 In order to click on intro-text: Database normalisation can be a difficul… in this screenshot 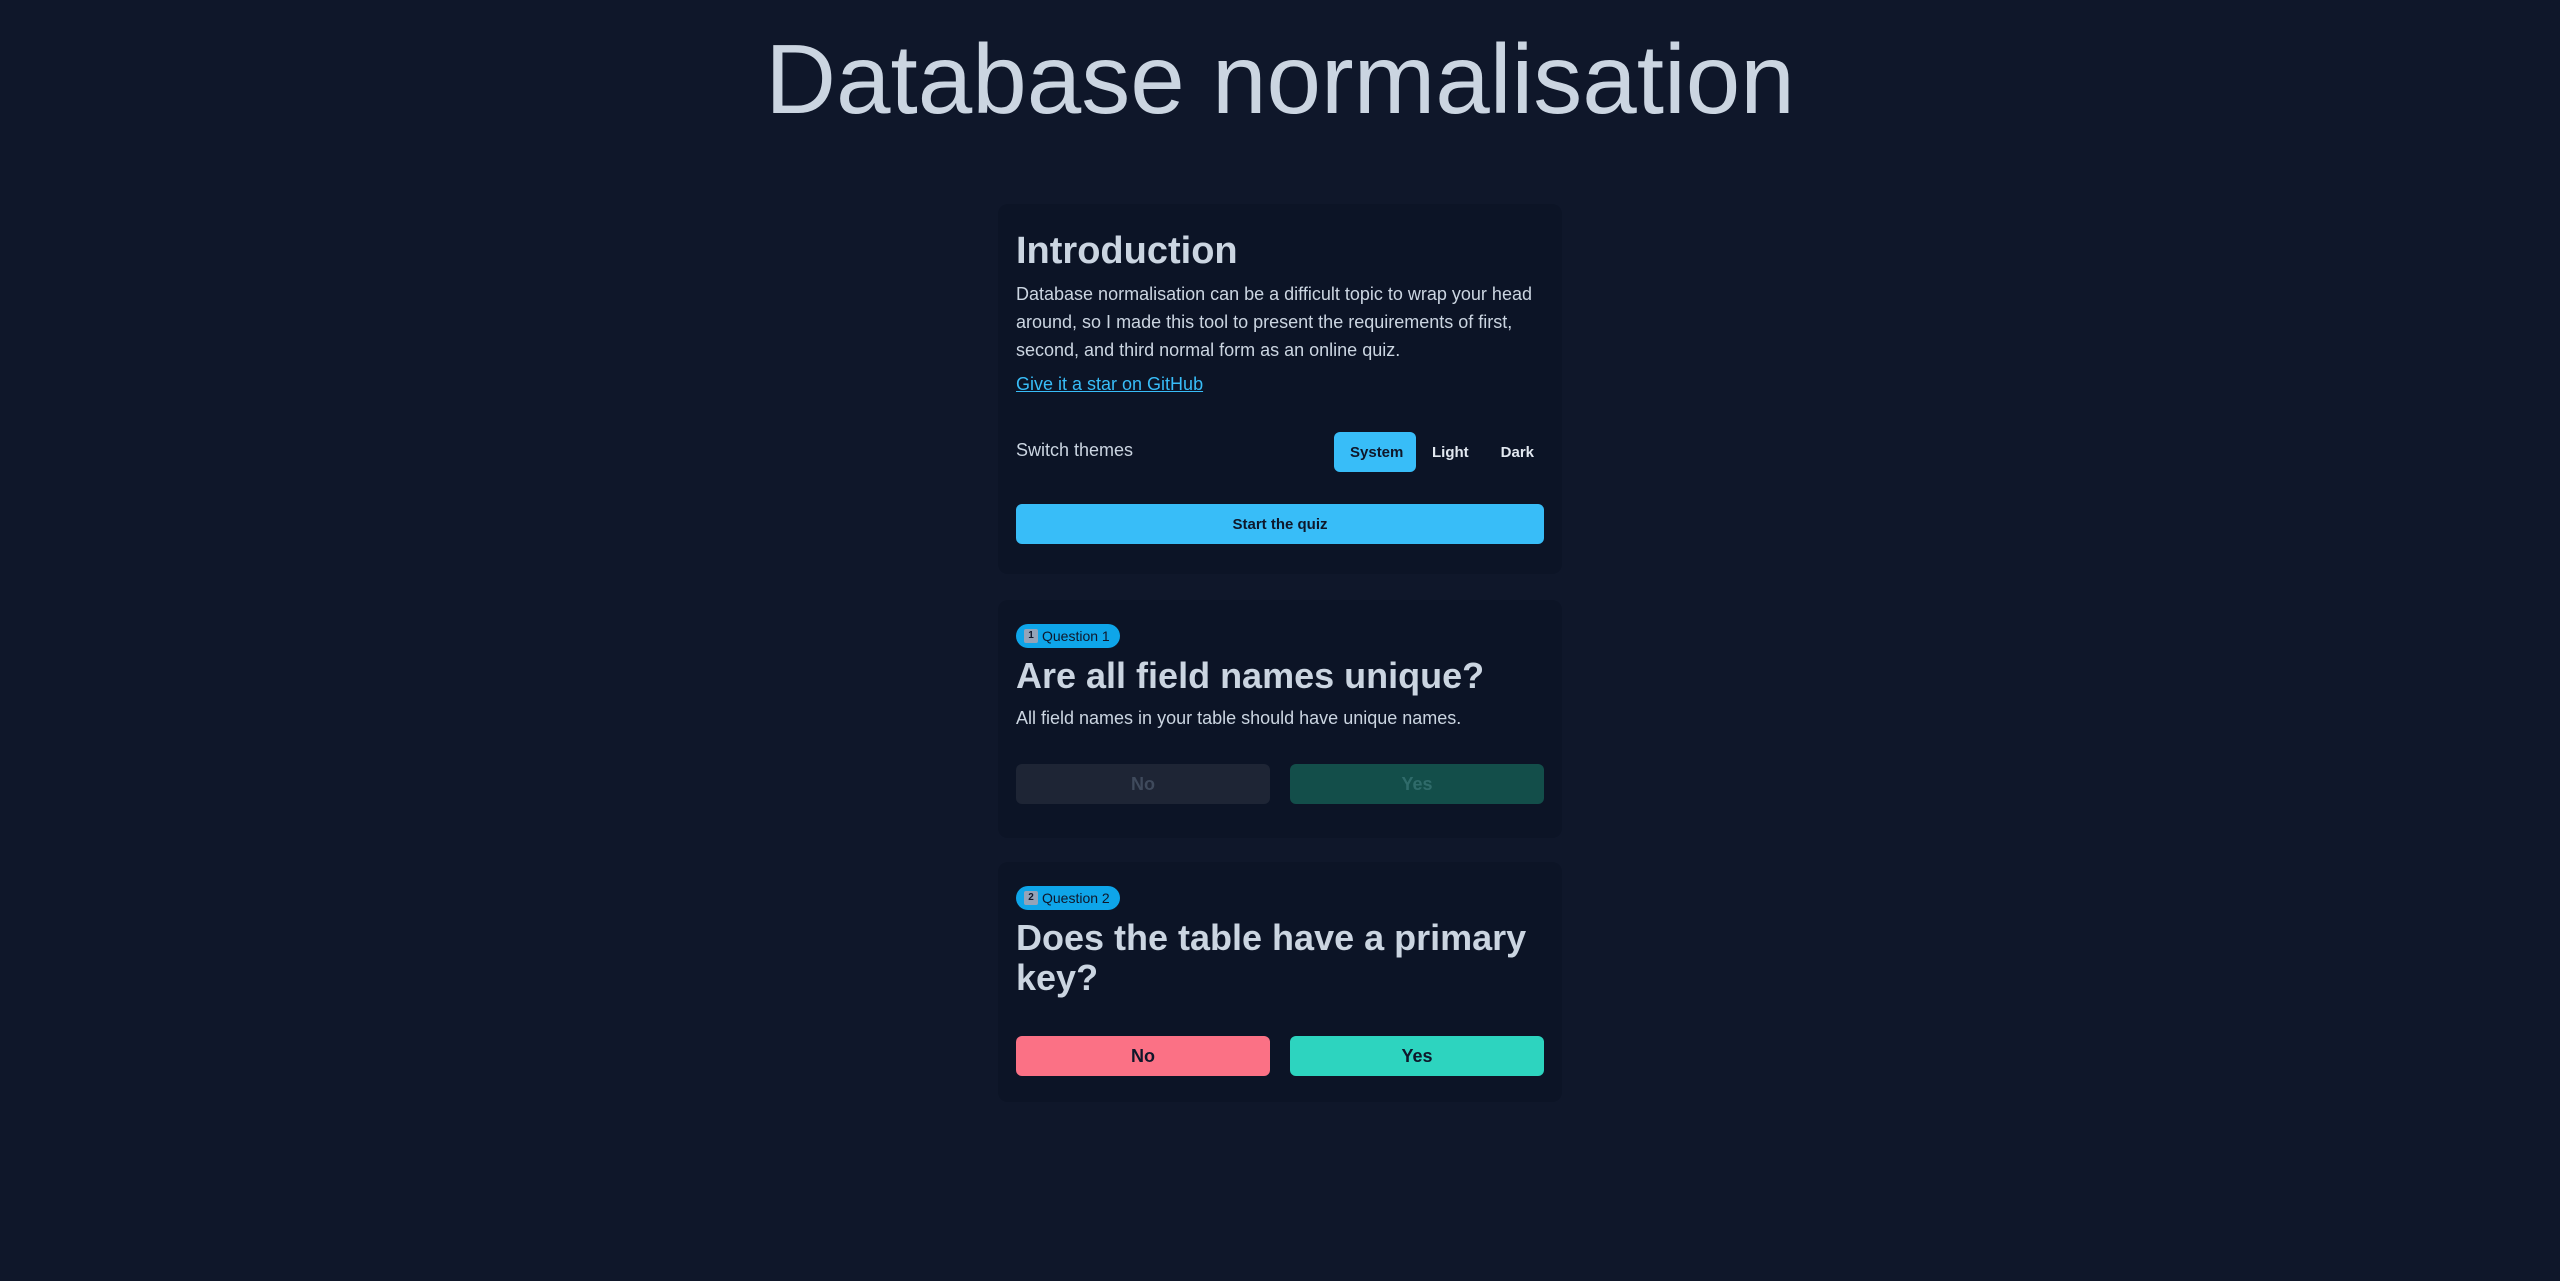, I will do `click(1274, 322)`.